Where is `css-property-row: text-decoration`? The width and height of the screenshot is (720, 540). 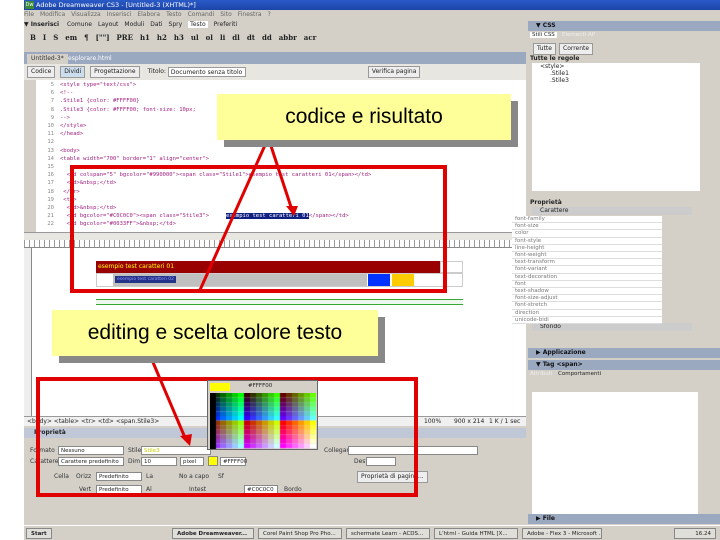
css-property-row: text-decoration is located at coordinates (587, 277).